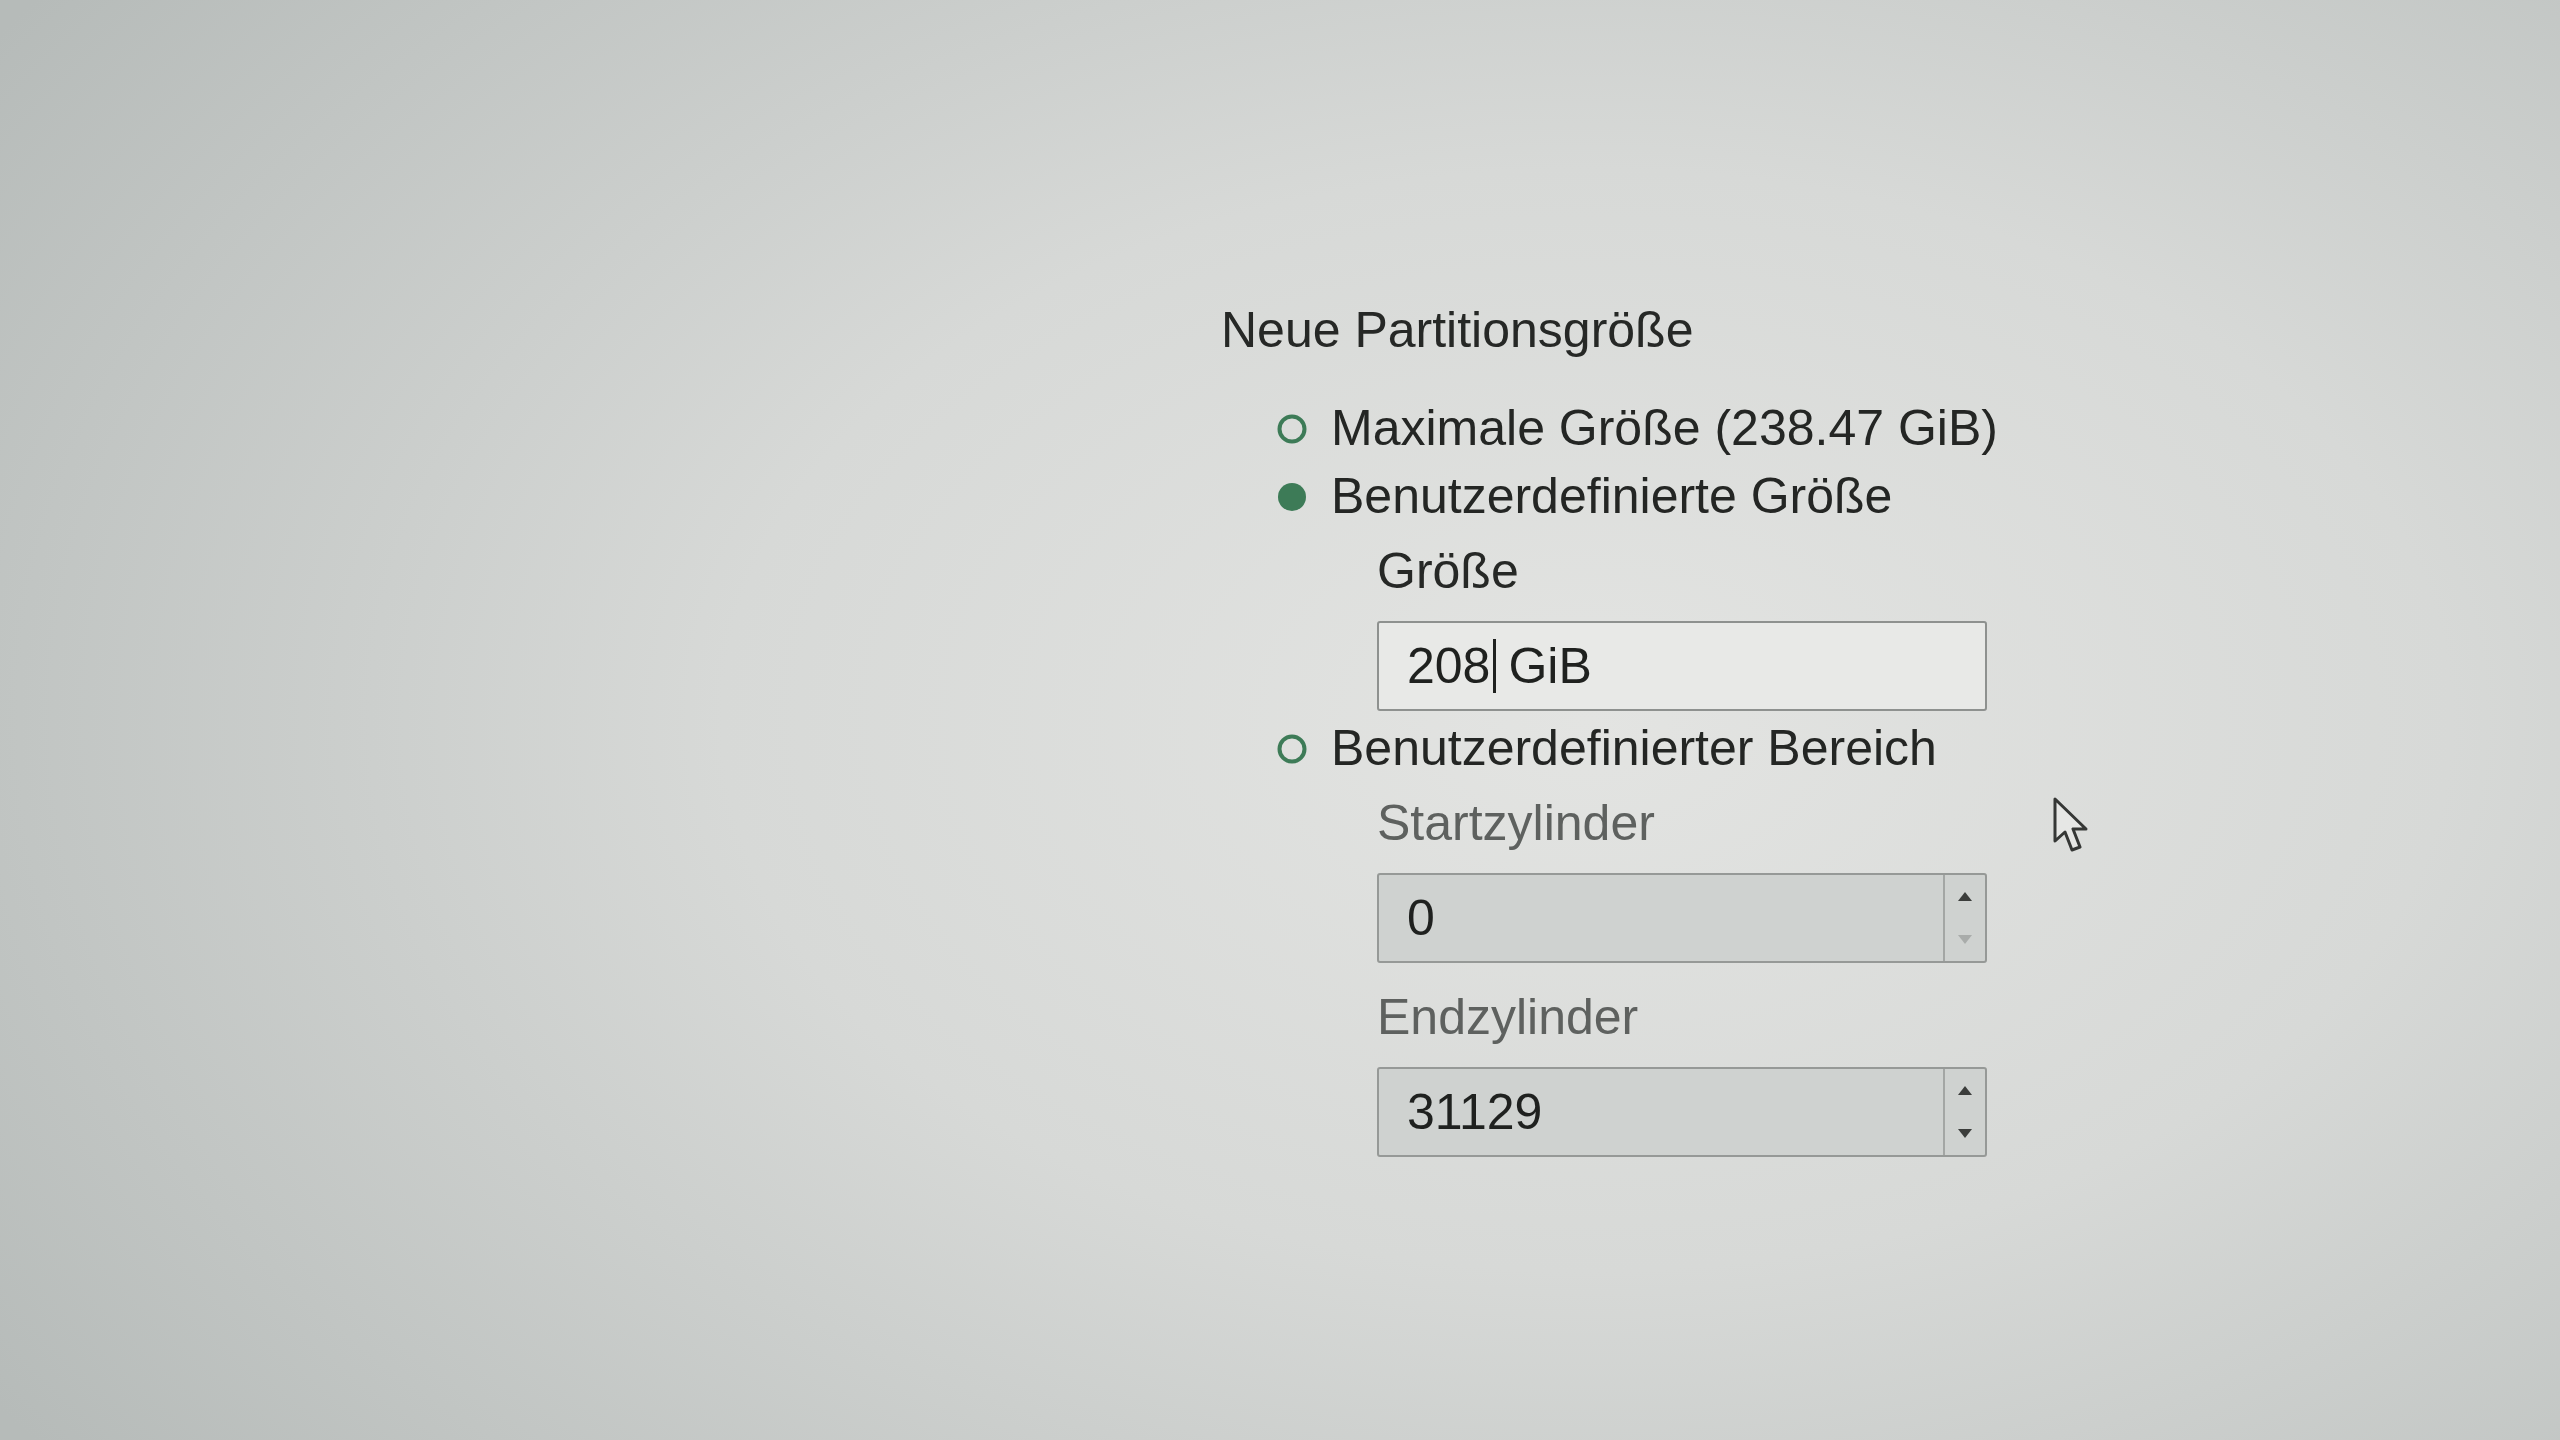 The width and height of the screenshot is (2560, 1440). Describe the element at coordinates (1516, 823) in the screenshot. I see `field-label: Startzylinder` at that location.